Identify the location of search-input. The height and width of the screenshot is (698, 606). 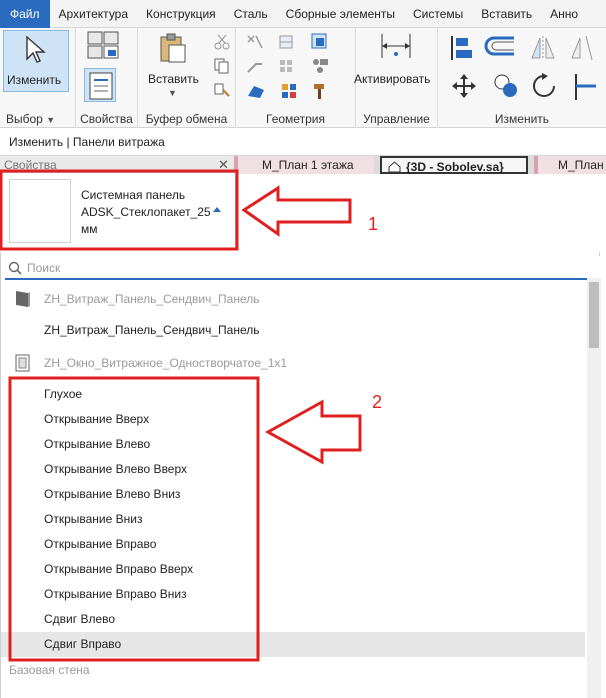
(307, 267).